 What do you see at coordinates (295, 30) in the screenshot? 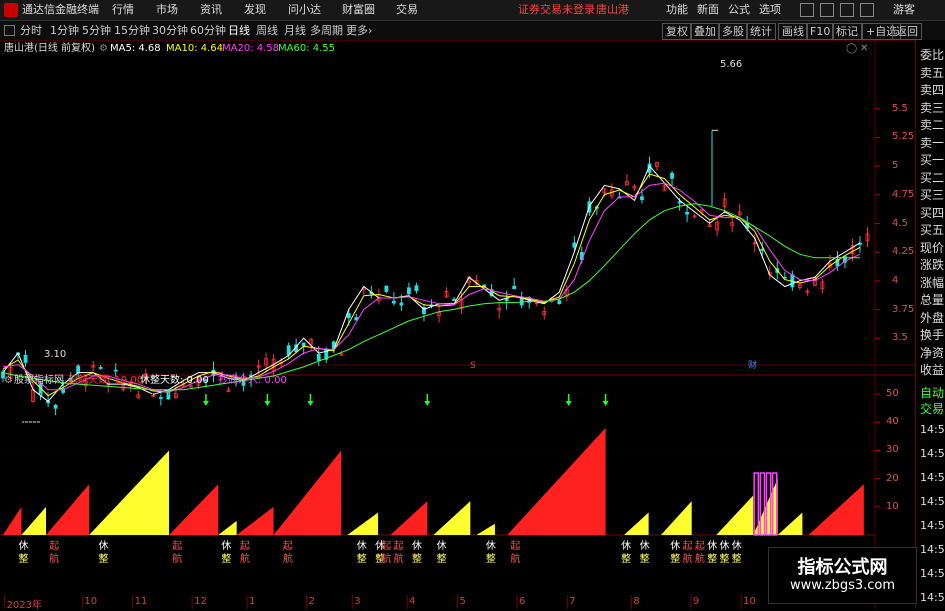
I see `period-month: 月线` at bounding box center [295, 30].